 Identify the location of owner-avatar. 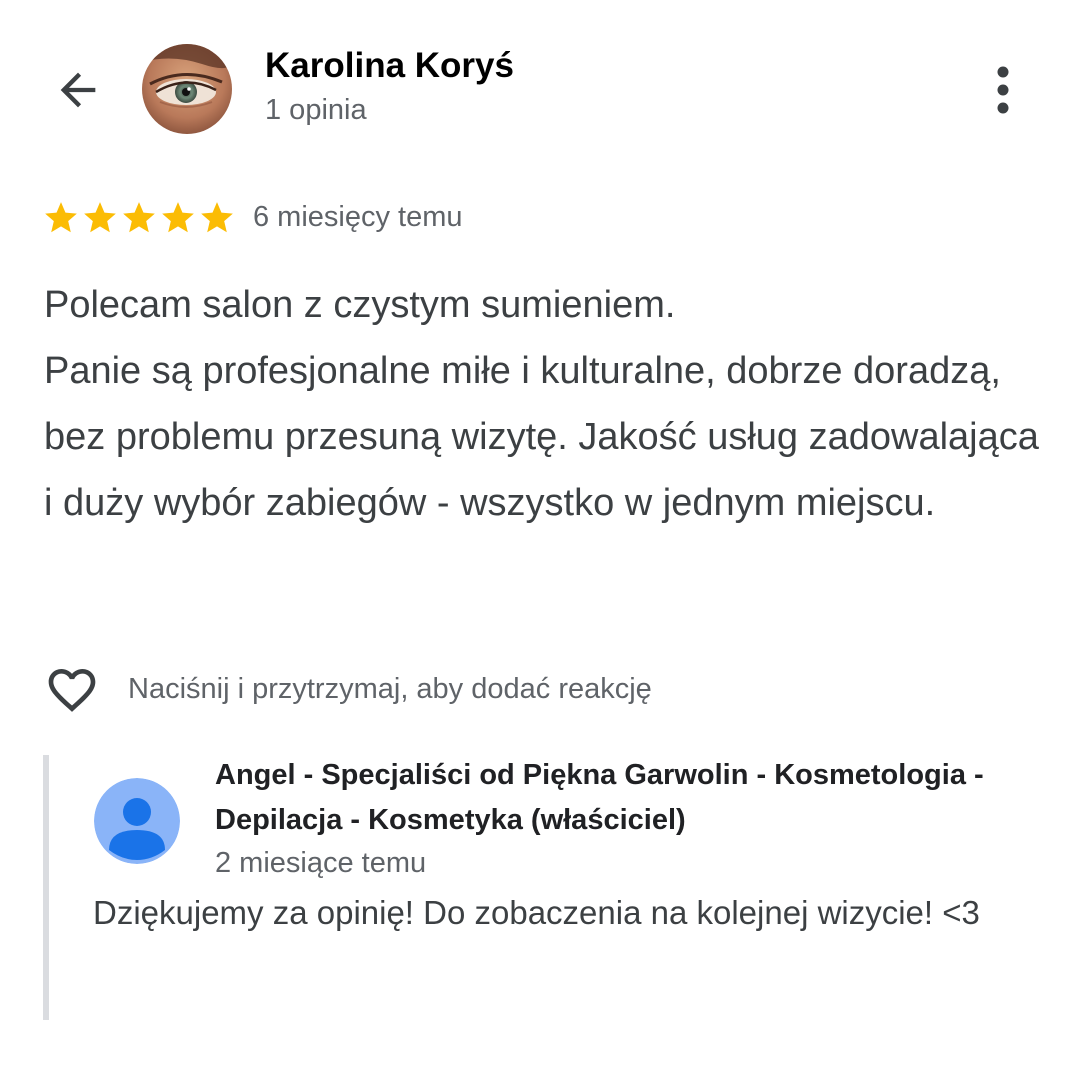
(137, 821).